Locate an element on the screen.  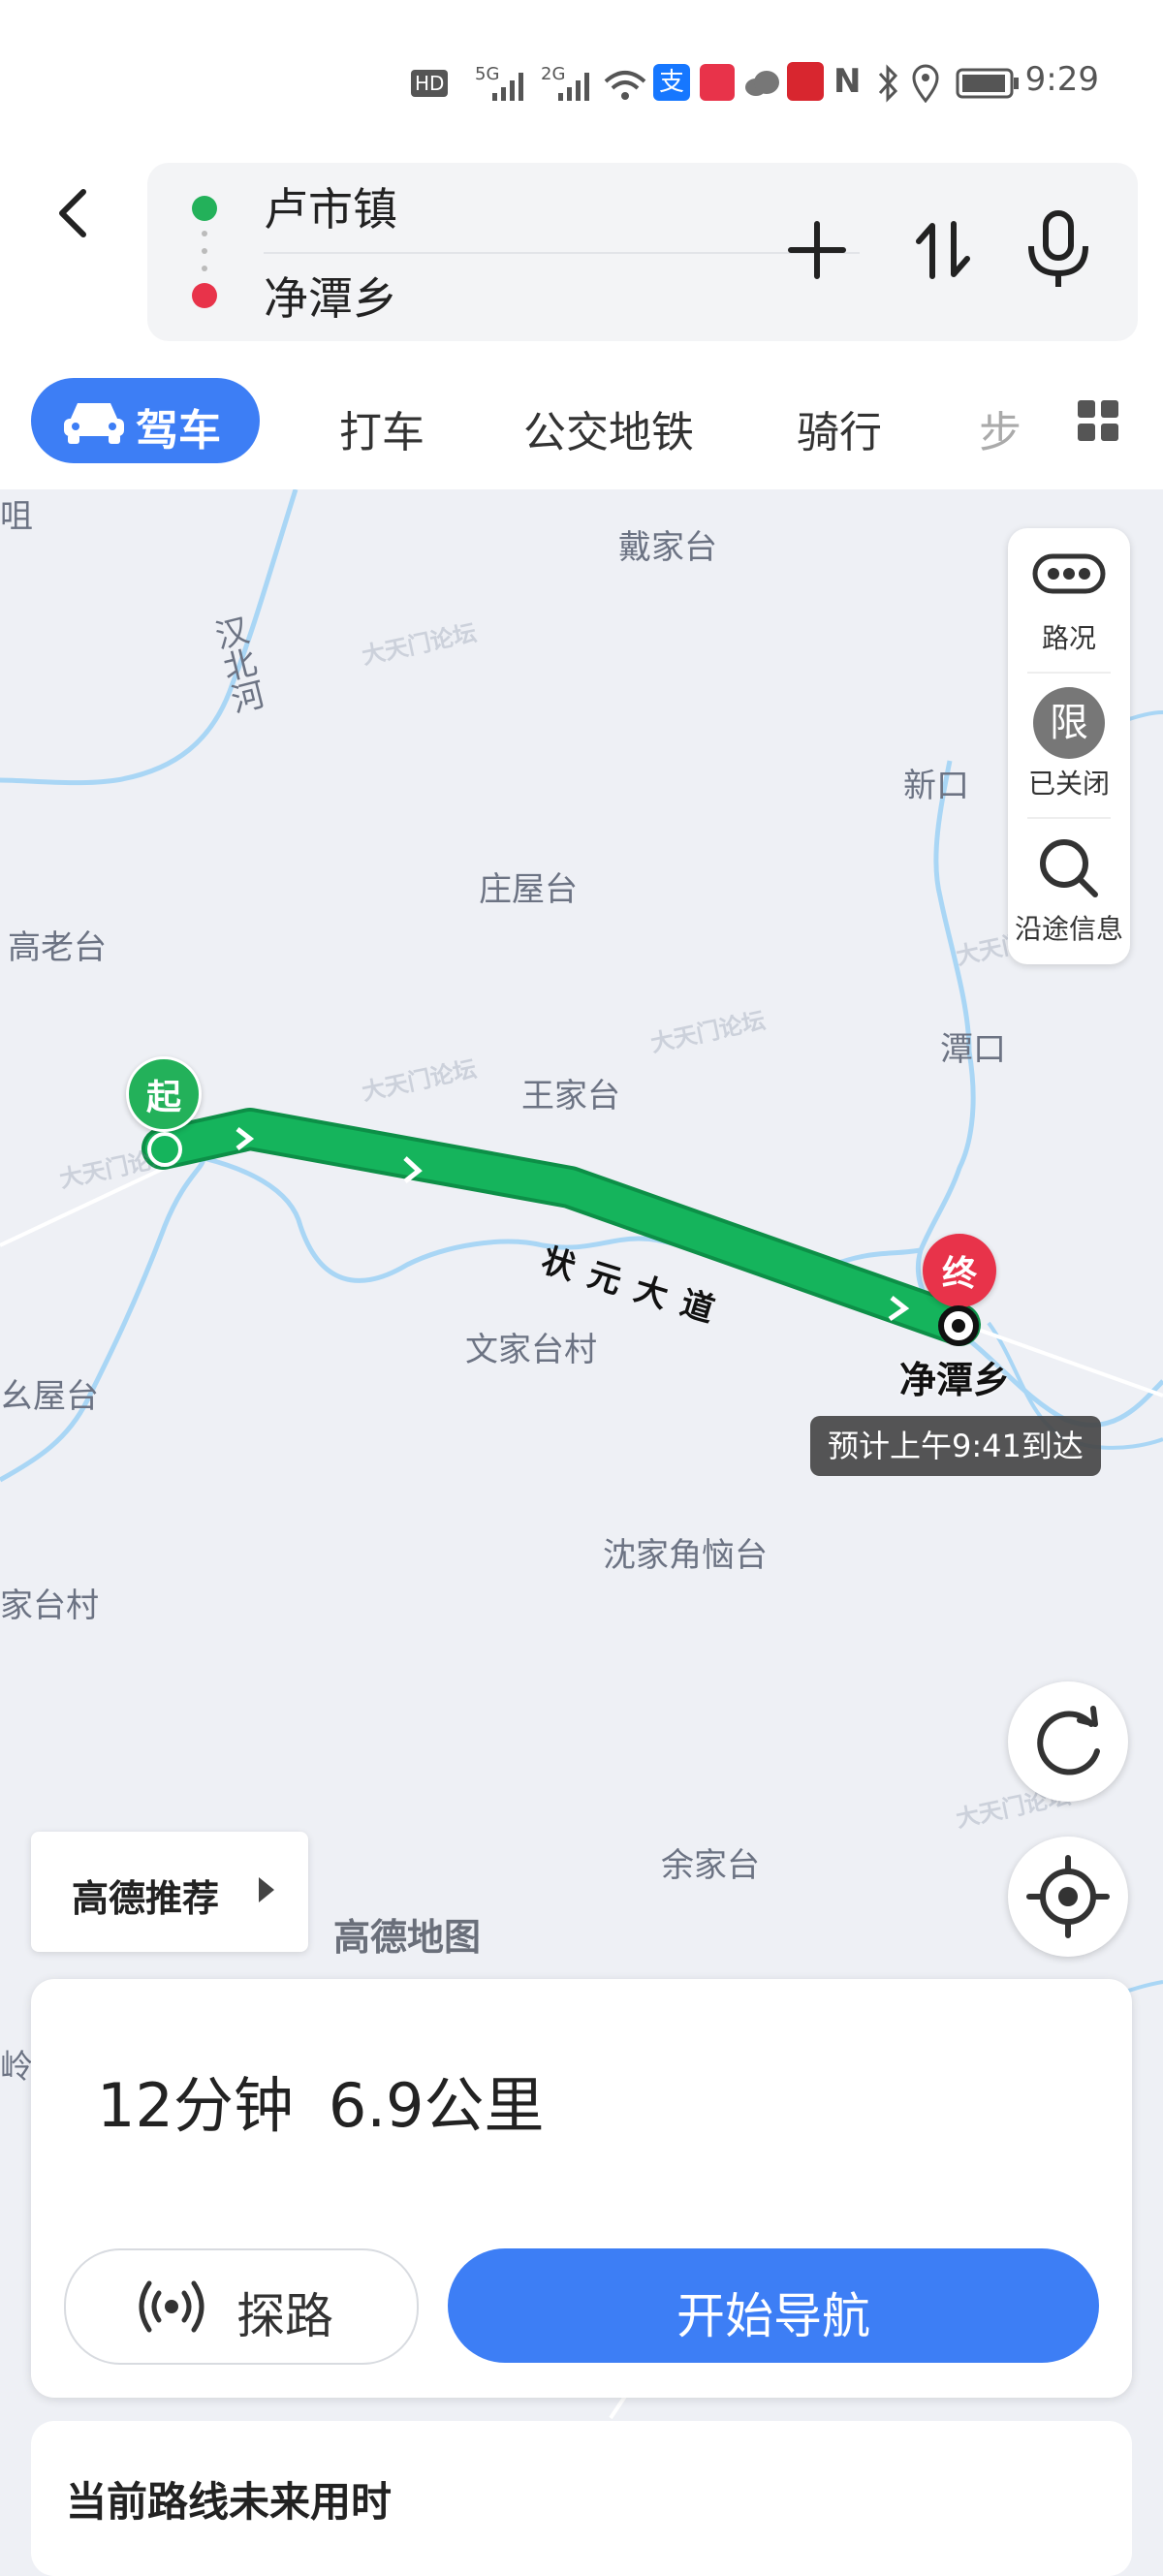
map-label: 文家台村 is located at coordinates (531, 1350).